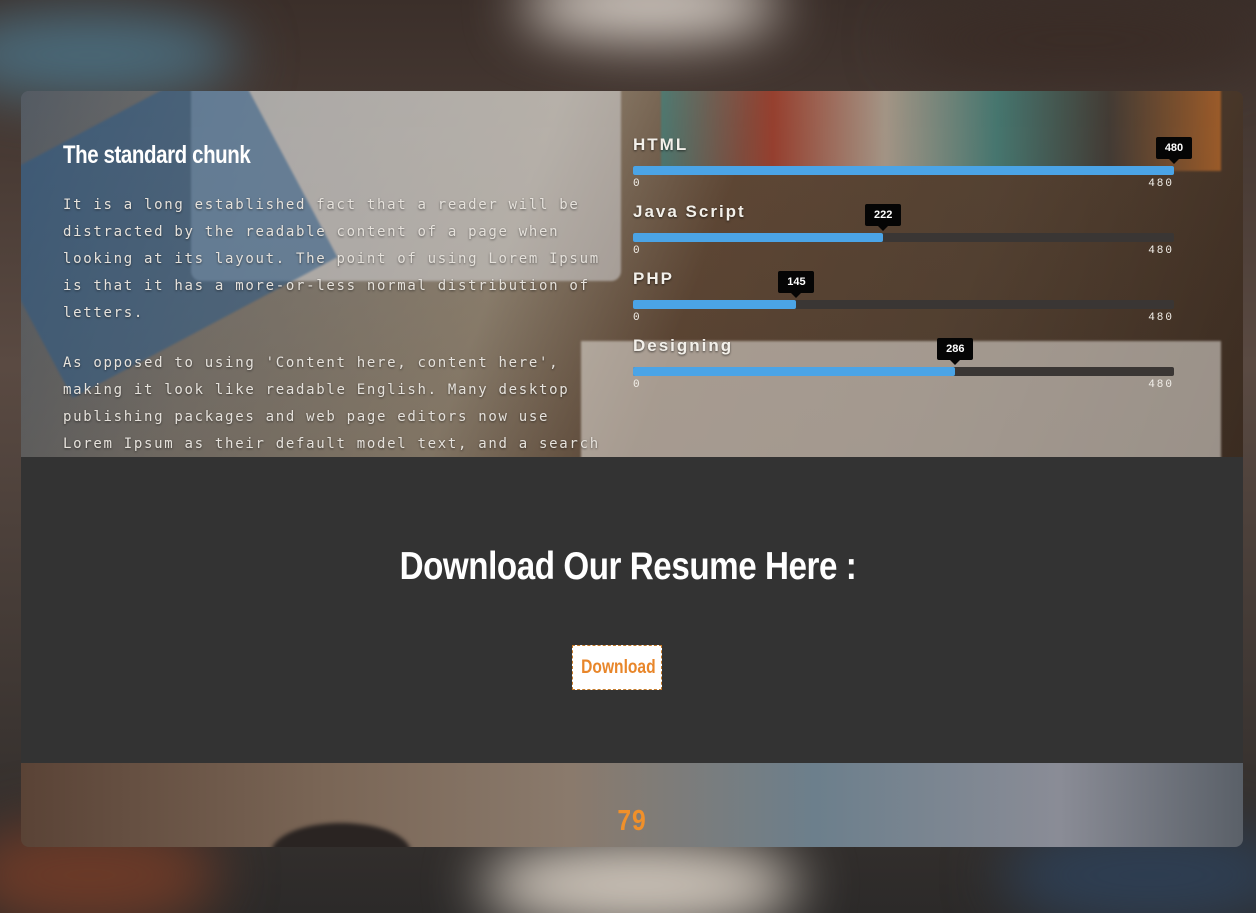  I want to click on counter-section: 79, so click(632, 805).